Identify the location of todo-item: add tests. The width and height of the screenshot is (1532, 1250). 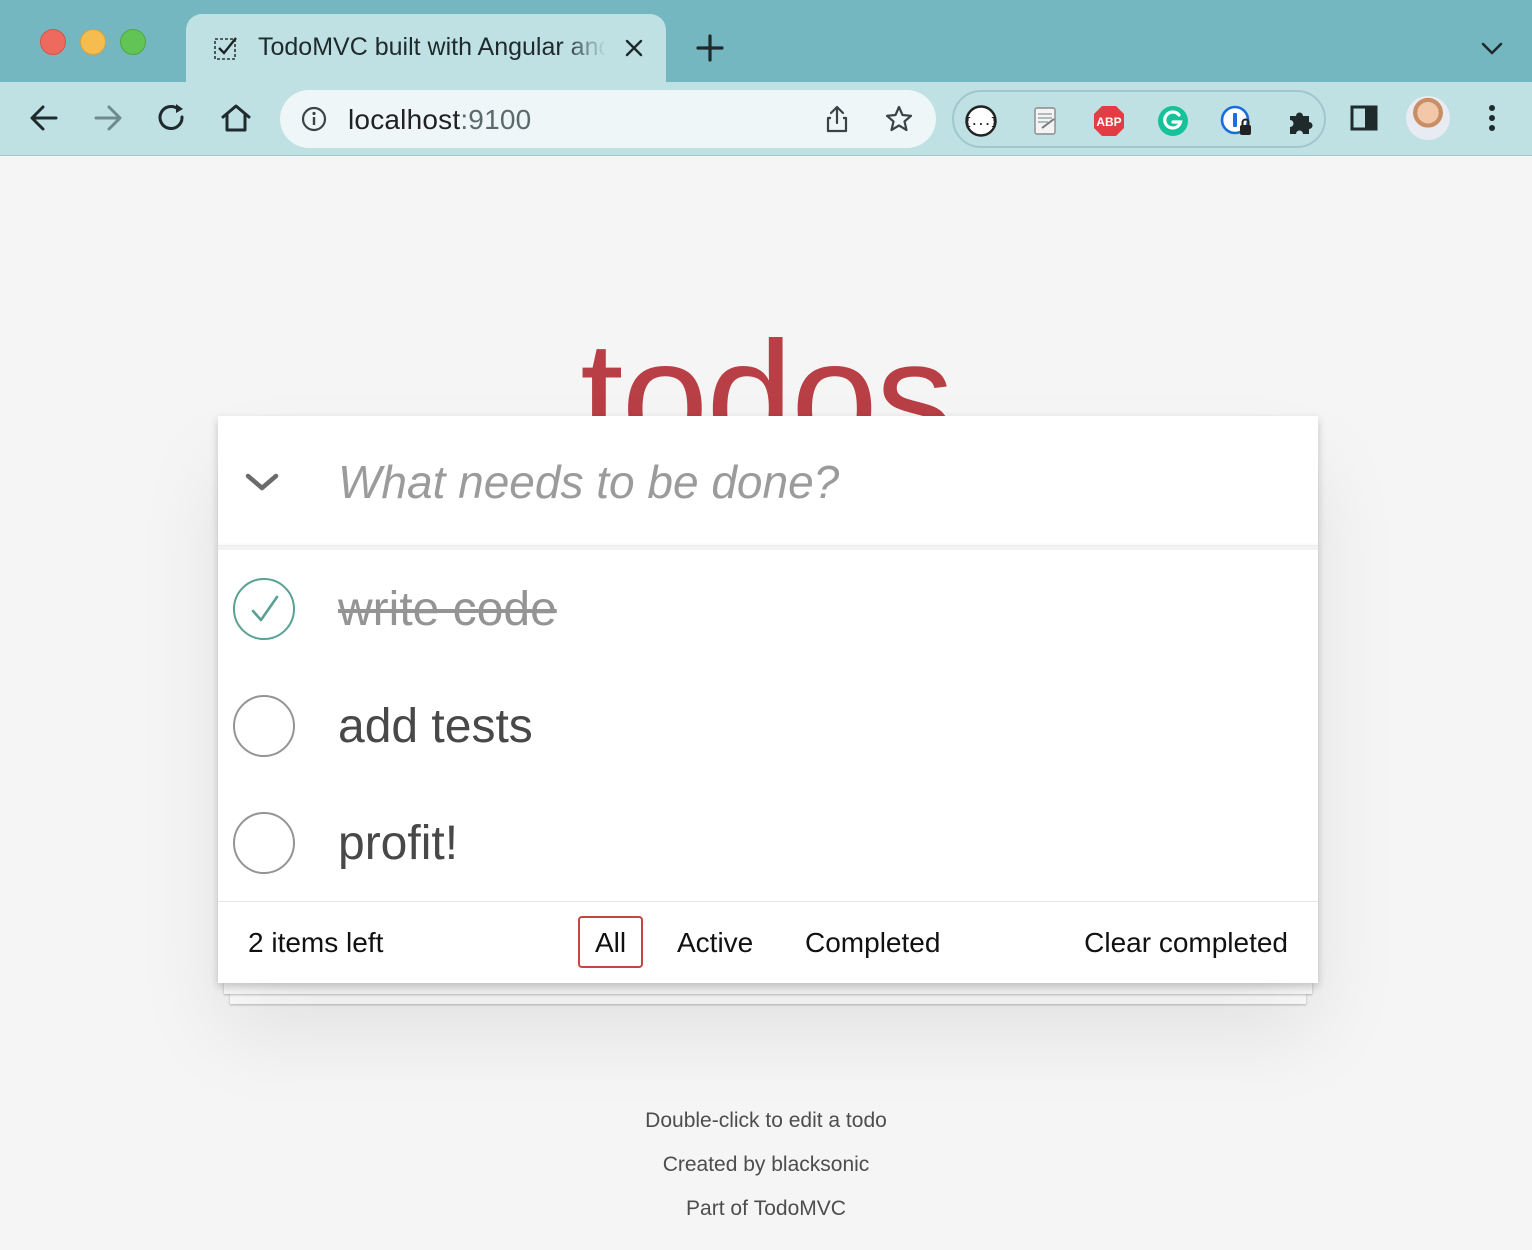
(768, 725).